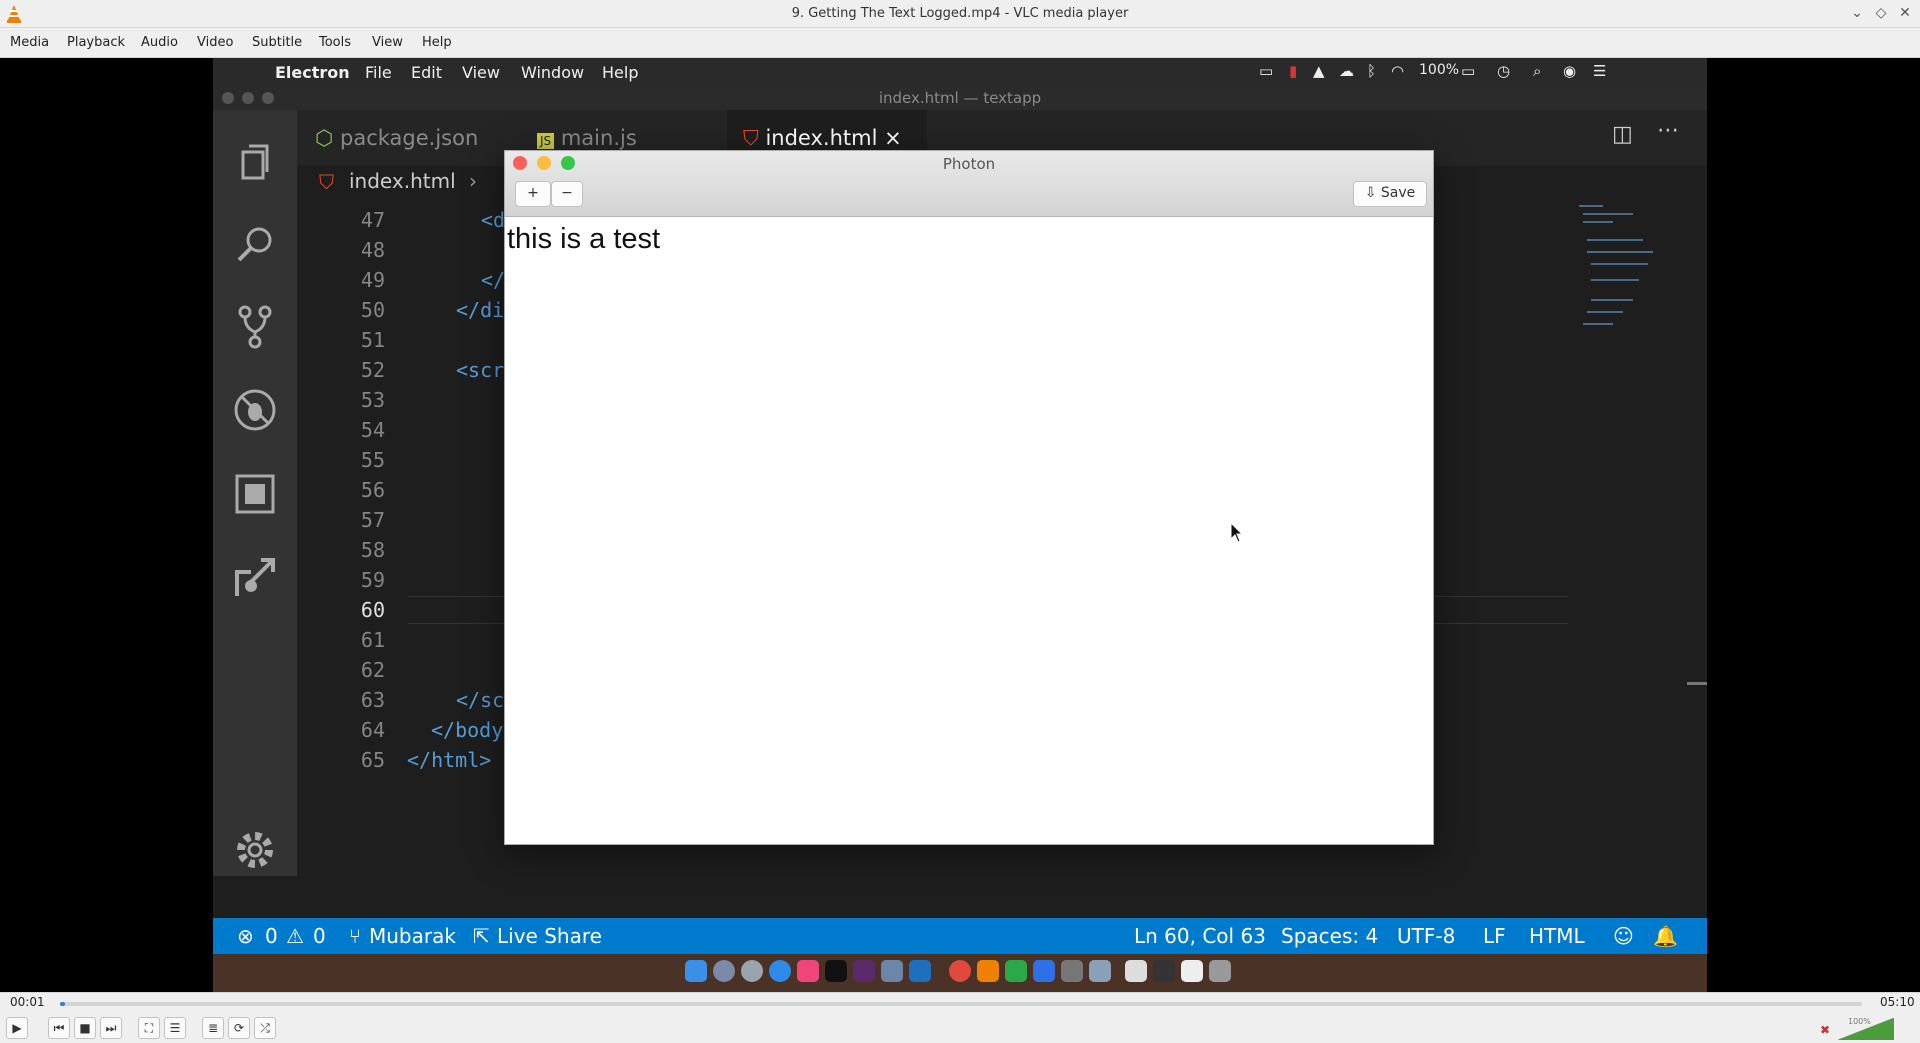 This screenshot has width=1920, height=1043. Describe the element at coordinates (584, 239) in the screenshot. I see `photon-text: this is a test` at that location.